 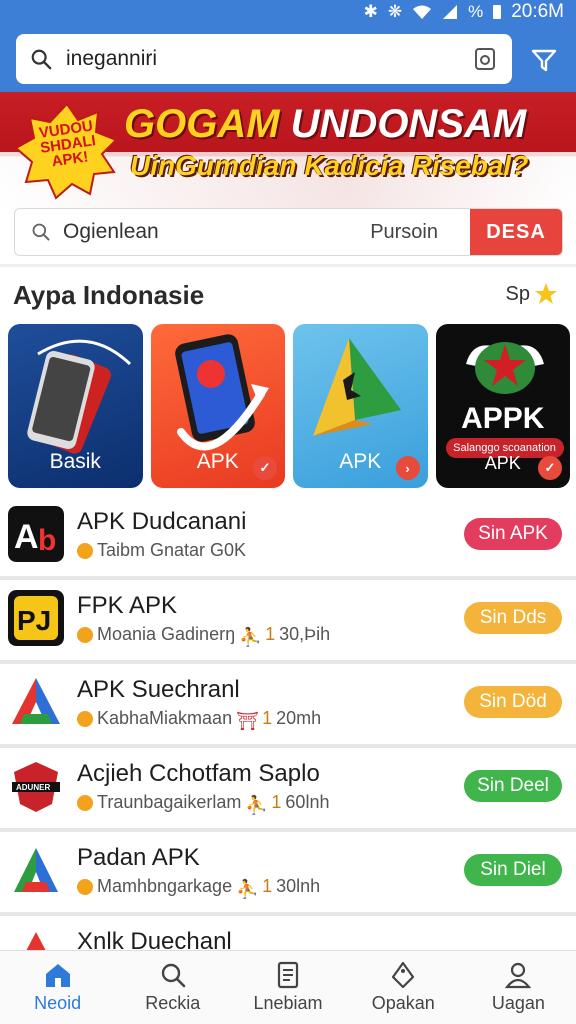 What do you see at coordinates (407, 468) in the screenshot?
I see `arrow-badge-icon: ›` at bounding box center [407, 468].